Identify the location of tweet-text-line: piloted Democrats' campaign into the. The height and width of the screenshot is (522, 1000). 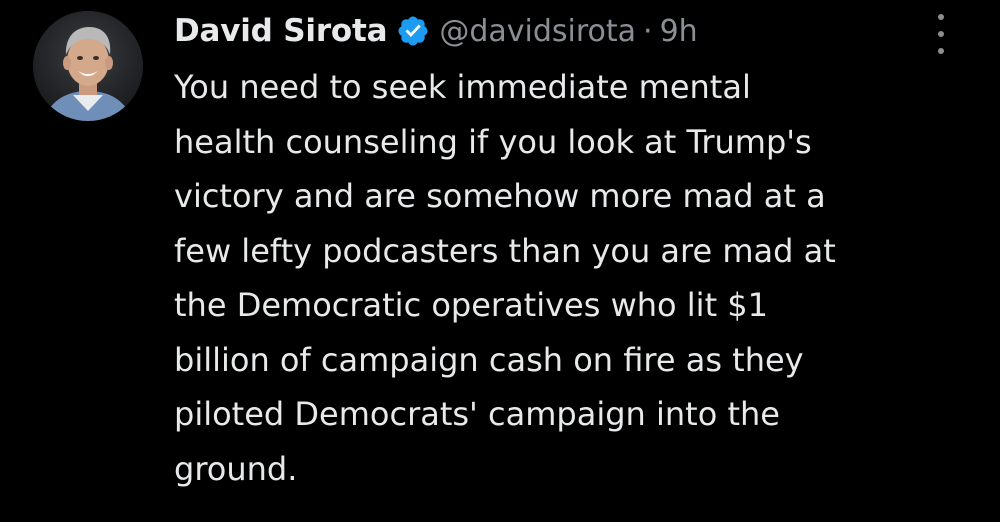
(477, 414).